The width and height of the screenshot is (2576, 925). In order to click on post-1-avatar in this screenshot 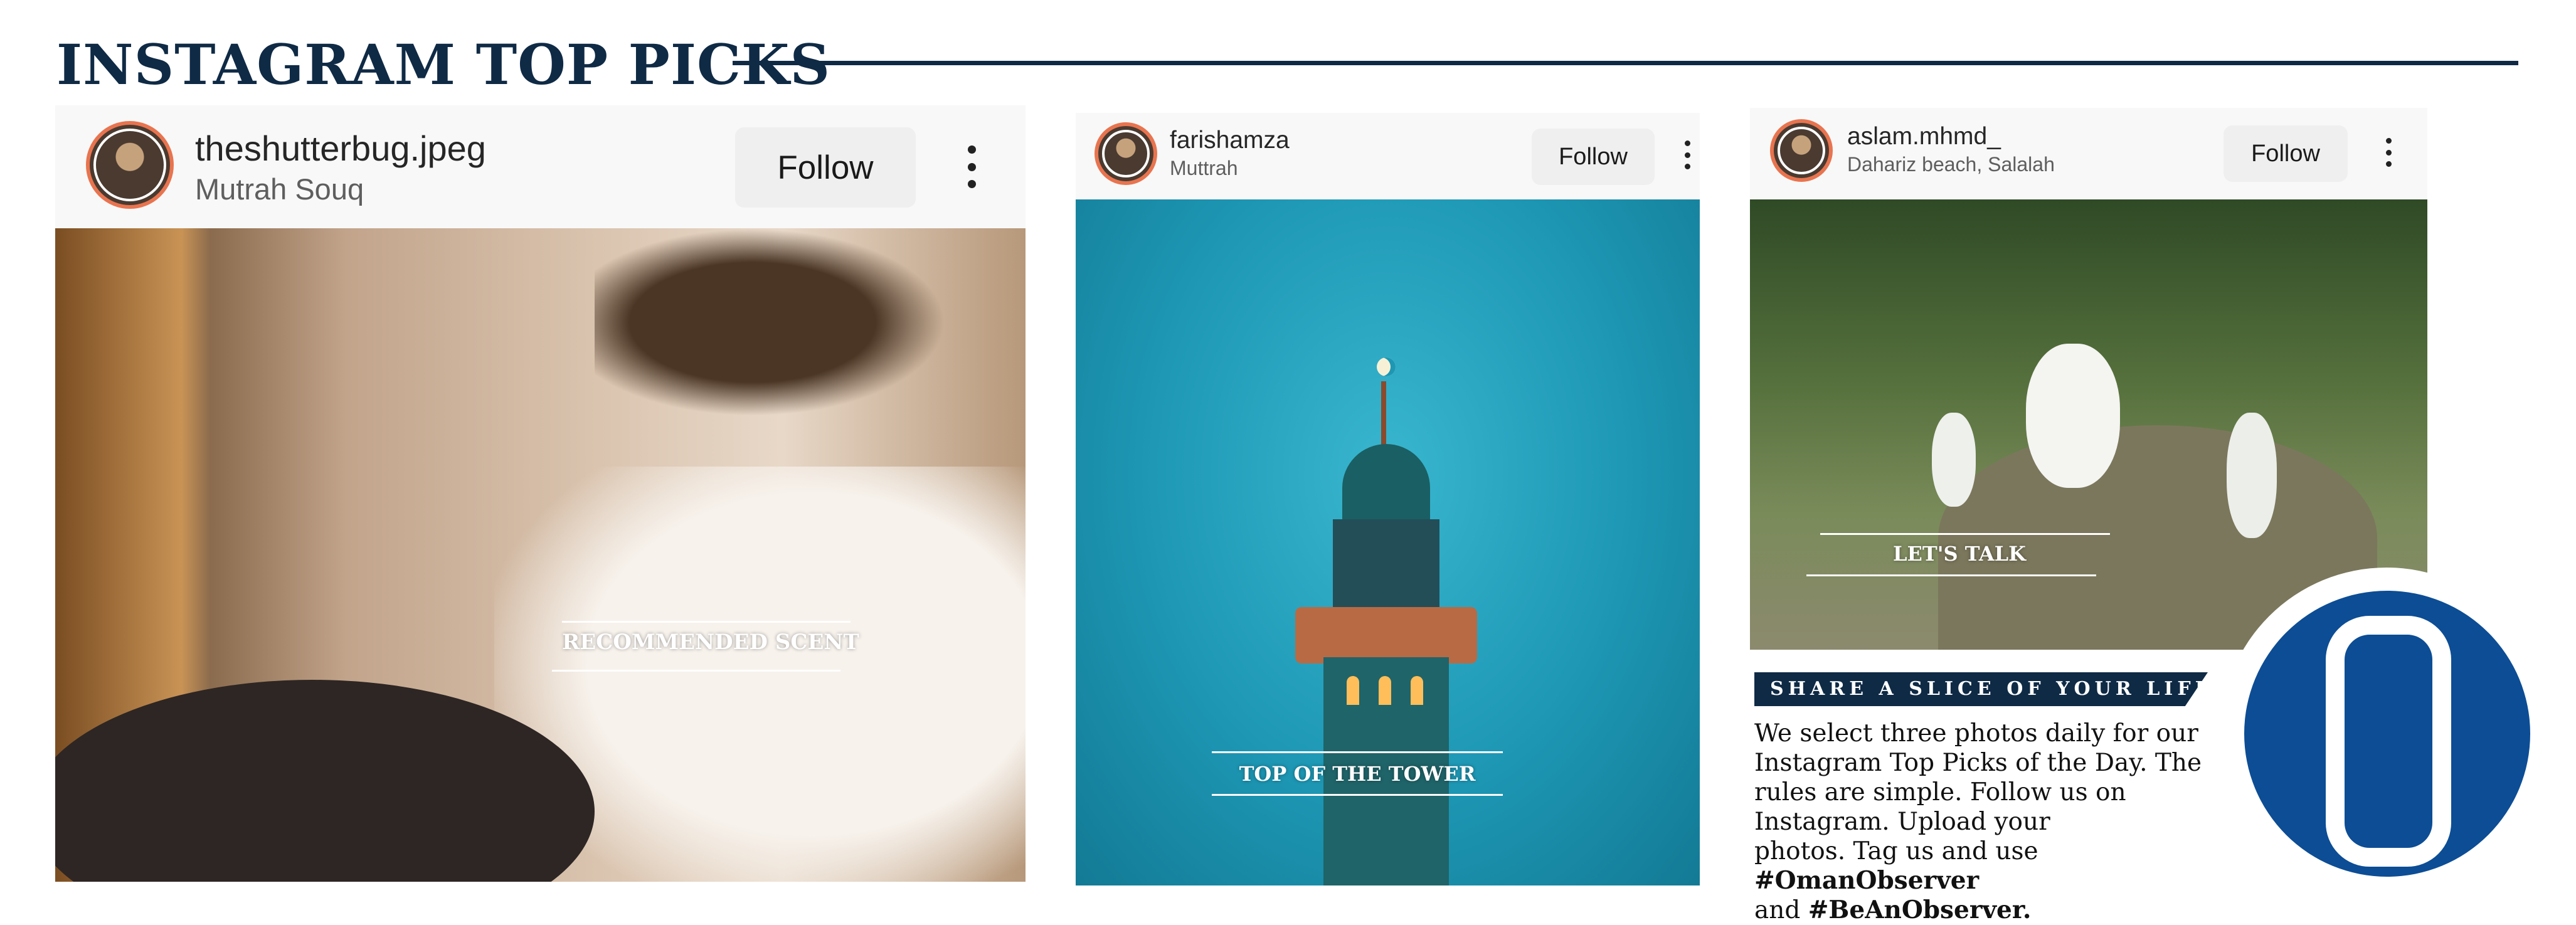, I will do `click(130, 165)`.